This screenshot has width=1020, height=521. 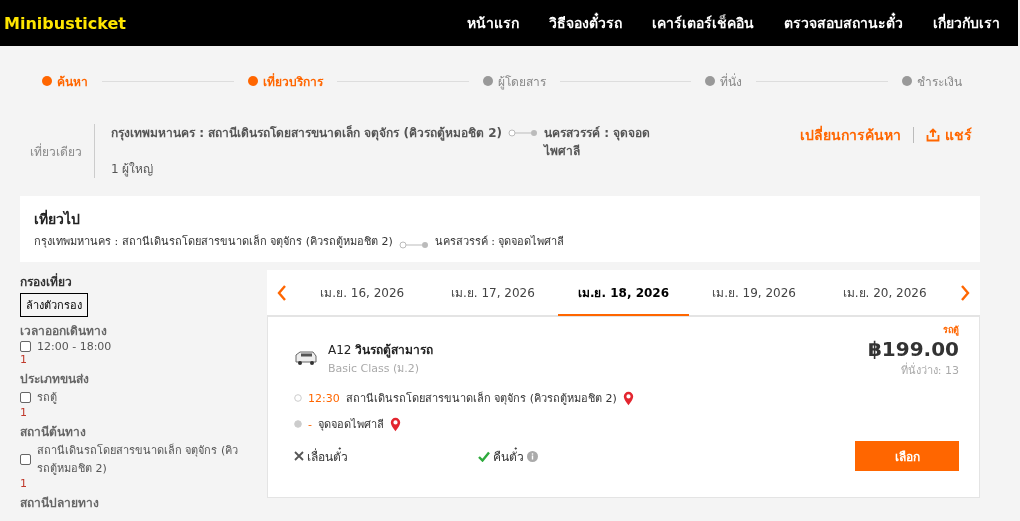 What do you see at coordinates (843, 23) in the screenshot?
I see `nav-link: ตรวจสอบสถานะตั๋ว` at bounding box center [843, 23].